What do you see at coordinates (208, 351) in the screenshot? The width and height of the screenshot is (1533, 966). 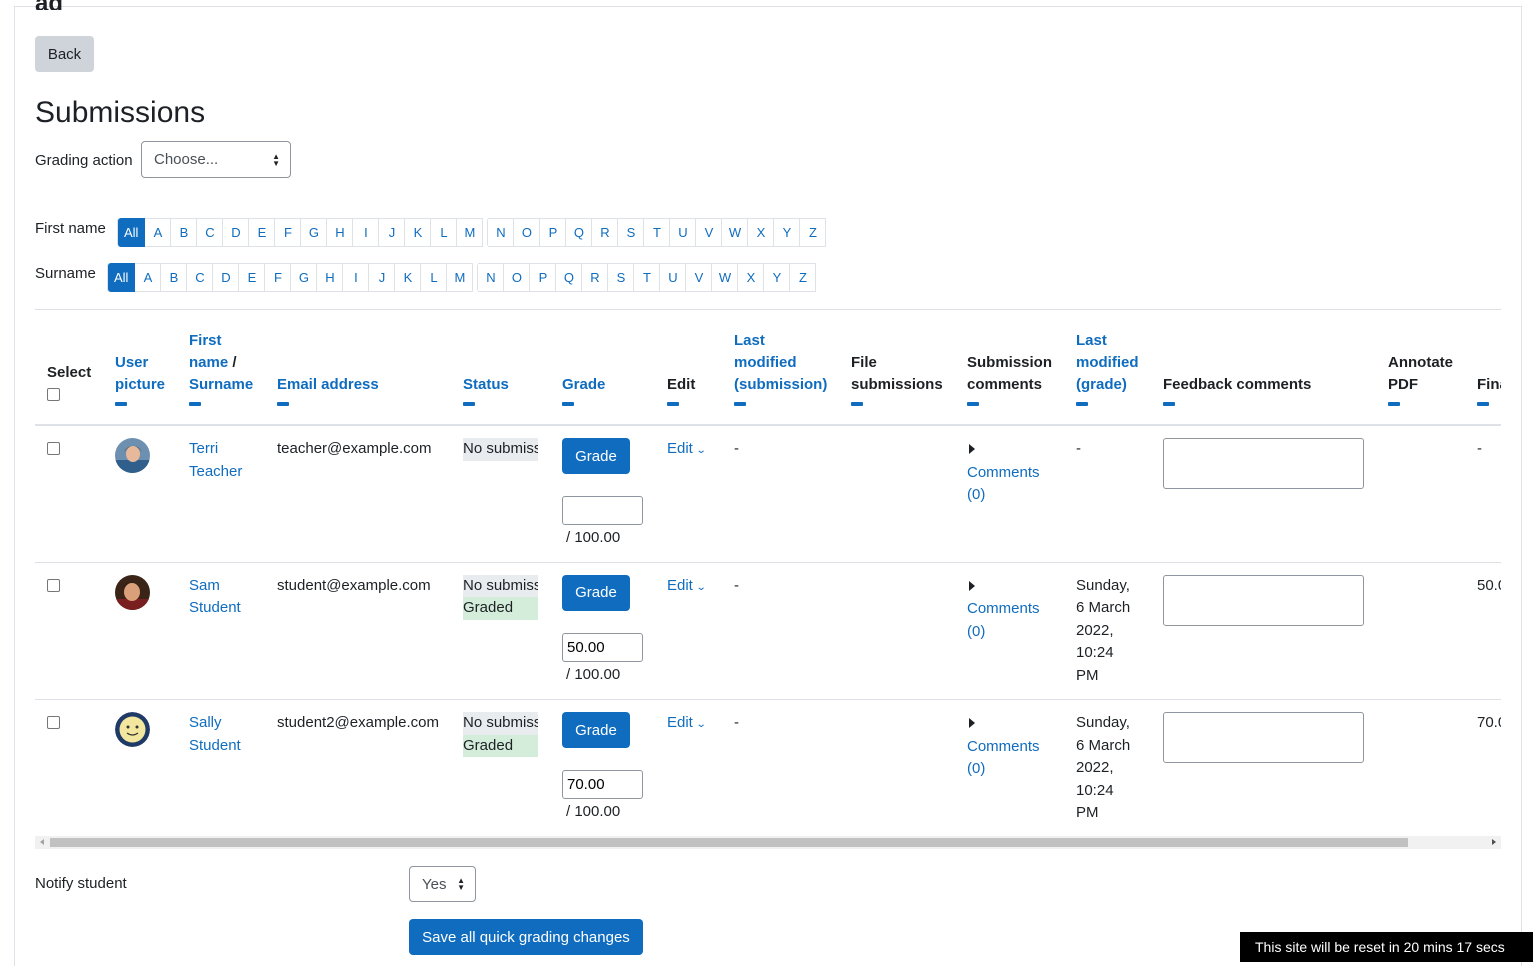 I see `sort-first-name-link: First name` at bounding box center [208, 351].